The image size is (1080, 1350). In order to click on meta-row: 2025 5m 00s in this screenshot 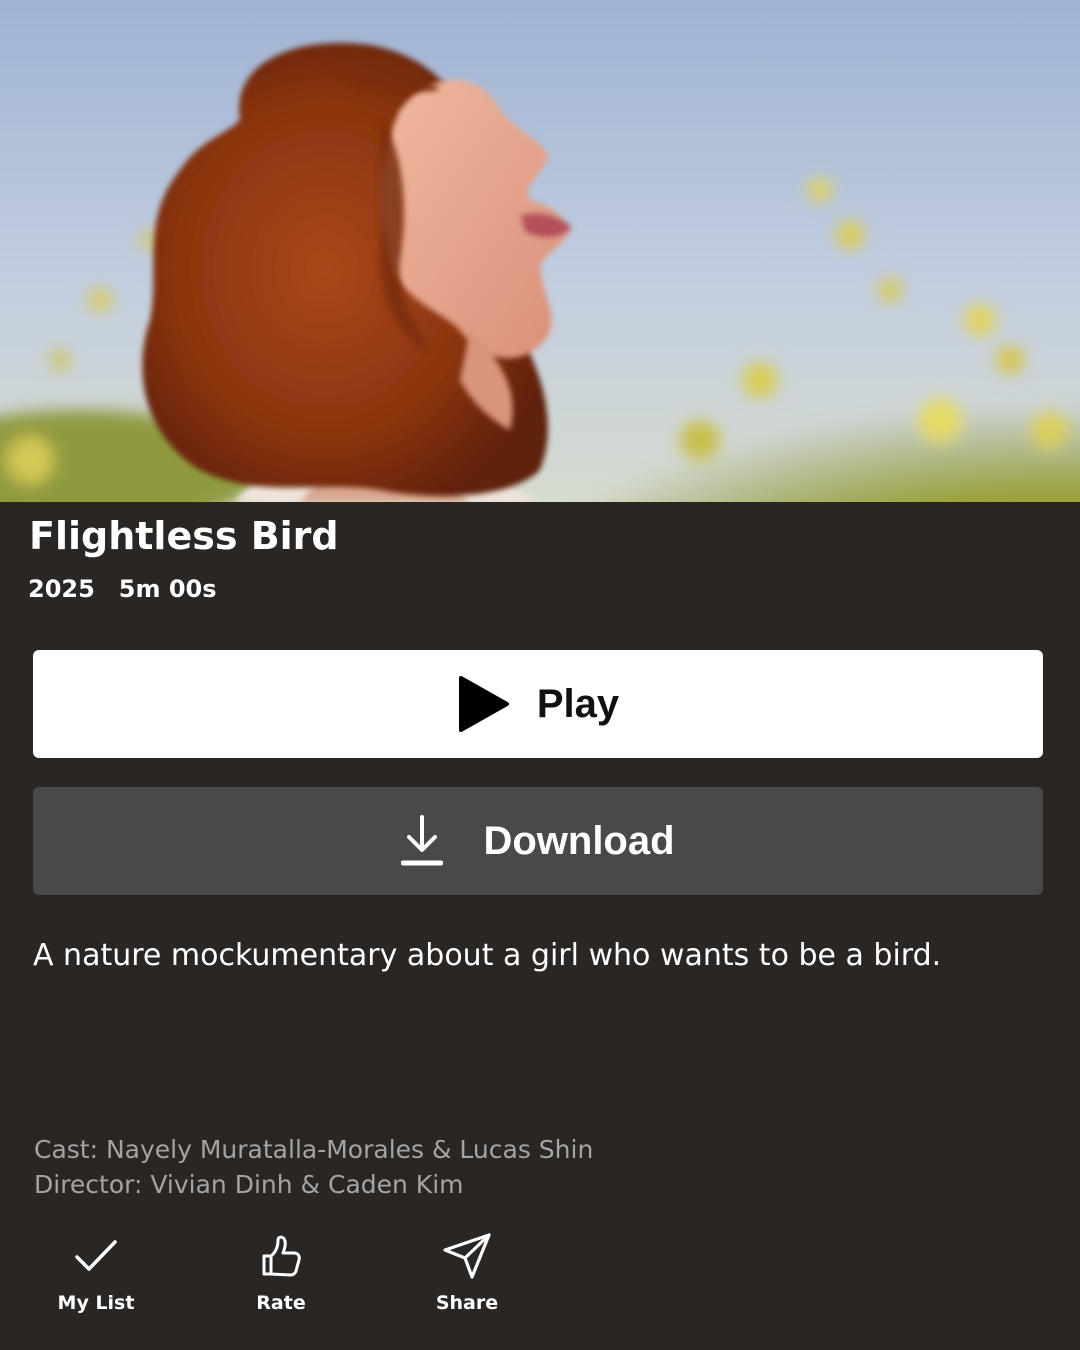, I will do `click(122, 589)`.